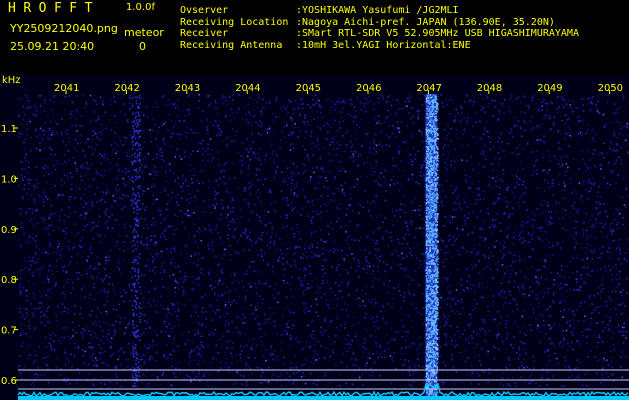 The image size is (629, 400). What do you see at coordinates (64, 28) in the screenshot?
I see `filename-label: YY2509212040.png` at bounding box center [64, 28].